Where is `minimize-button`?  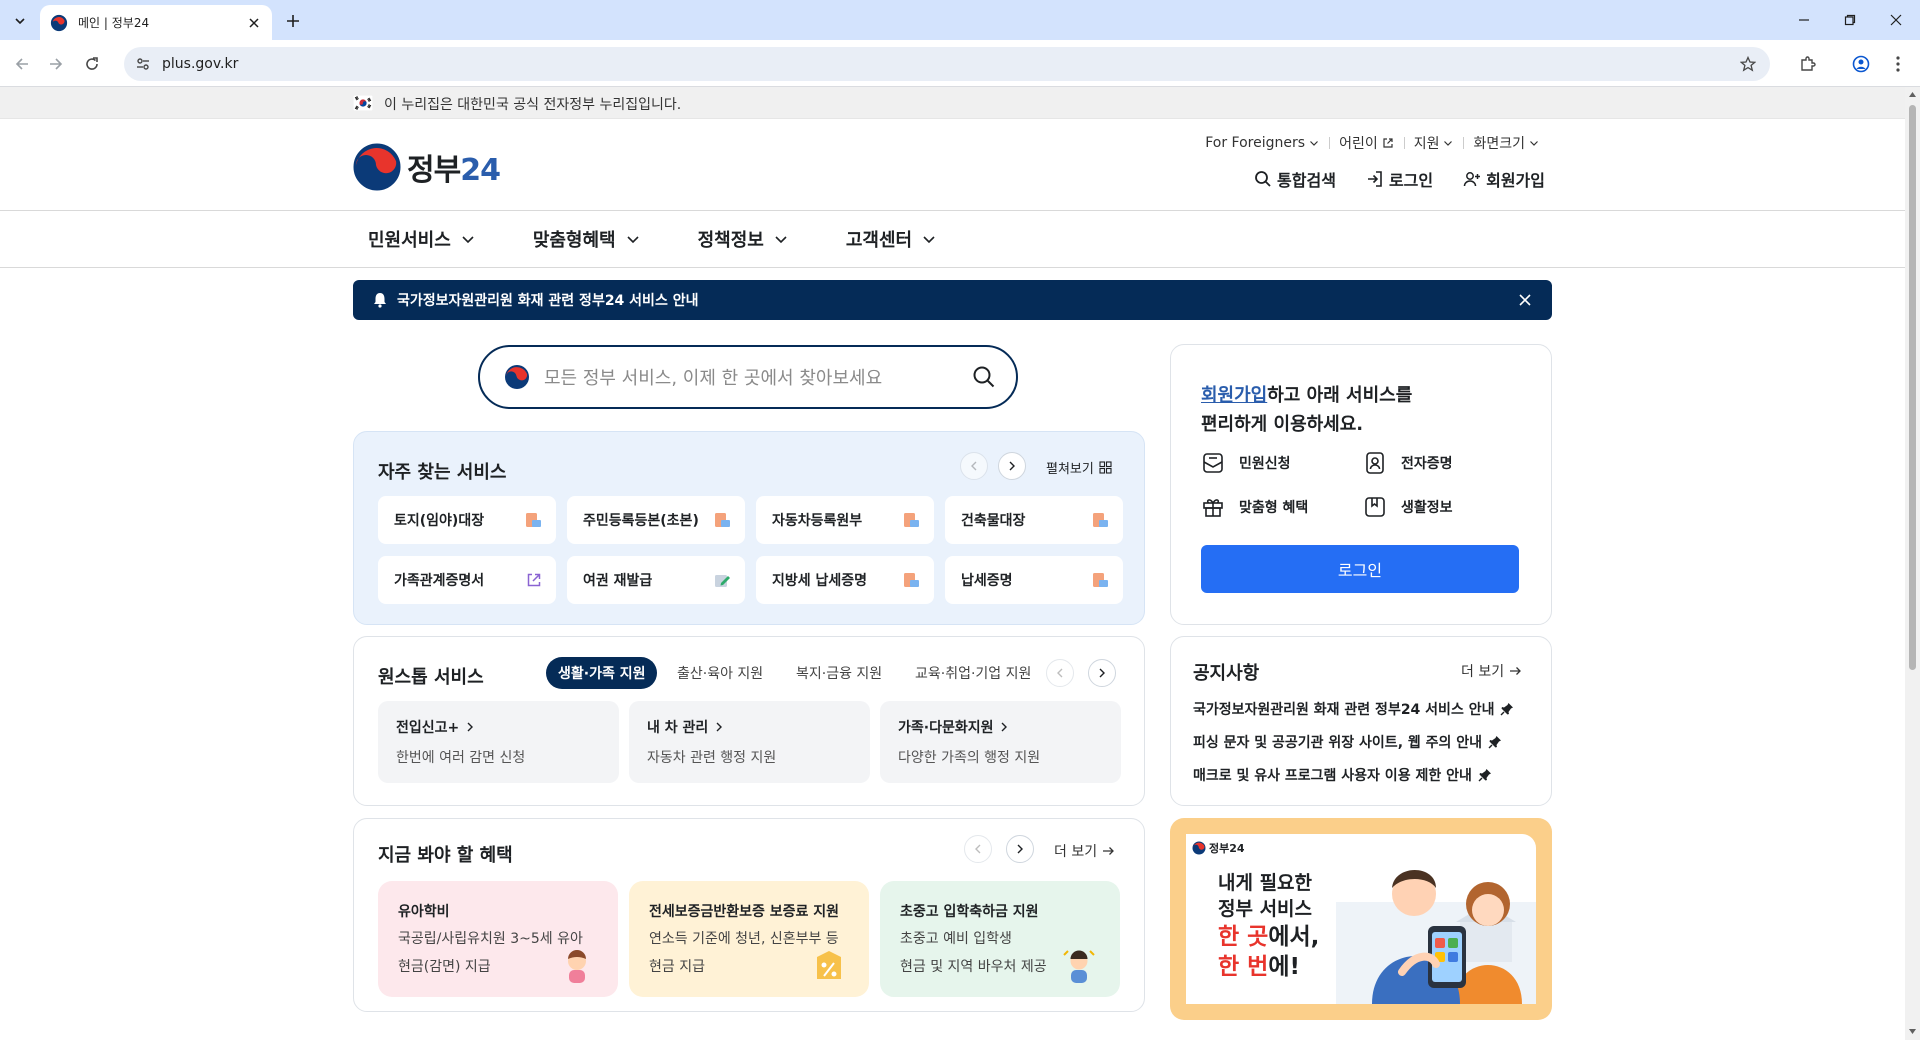 minimize-button is located at coordinates (1804, 20).